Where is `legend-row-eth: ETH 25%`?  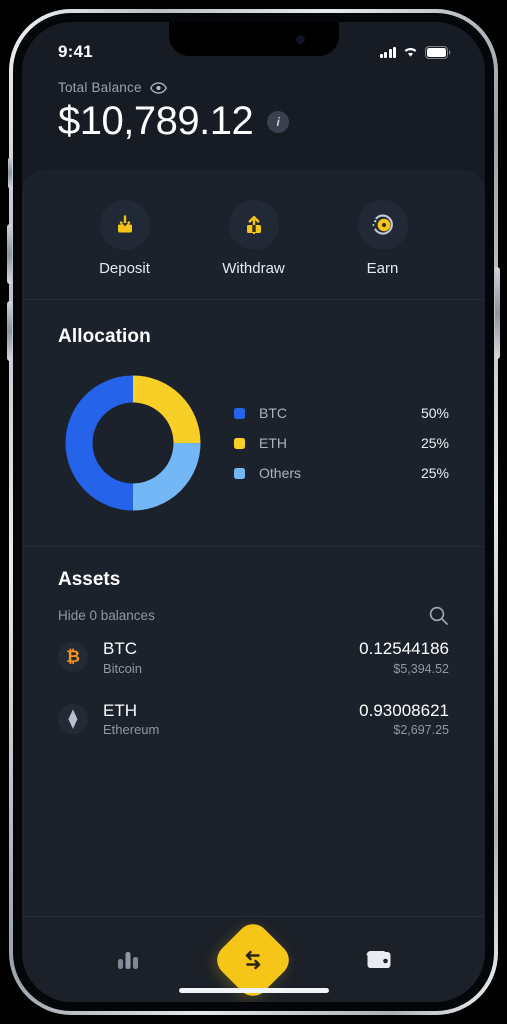
legend-row-eth: ETH 25% is located at coordinates (341, 443).